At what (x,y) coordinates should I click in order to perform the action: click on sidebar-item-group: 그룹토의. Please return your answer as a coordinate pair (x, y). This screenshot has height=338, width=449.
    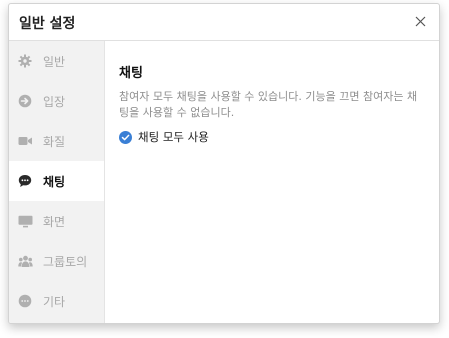
    Looking at the image, I should click on (56, 261).